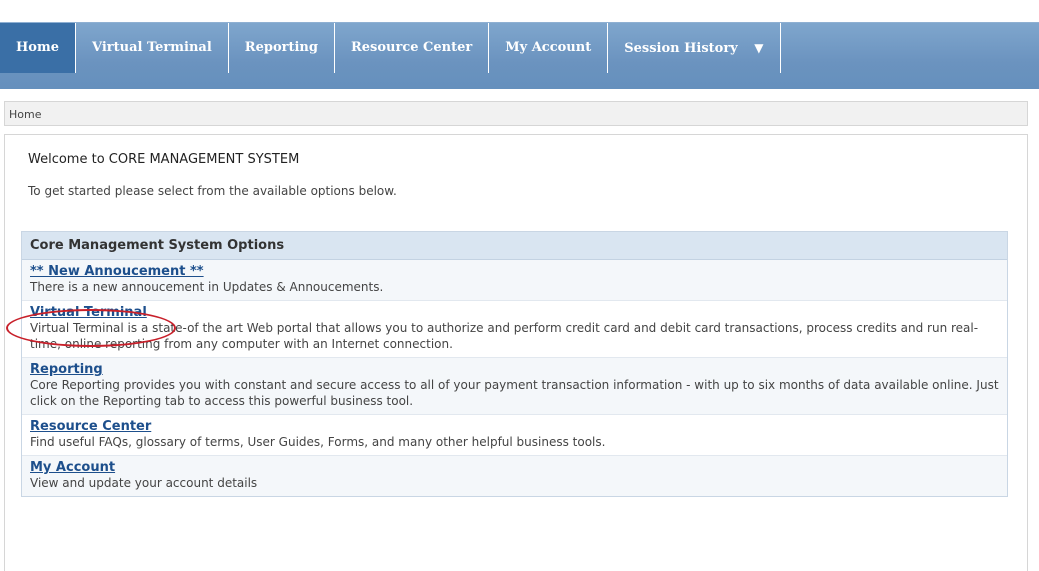 Image resolution: width=1039 pixels, height=571 pixels. Describe the element at coordinates (516, 113) in the screenshot. I see `breadcrumb: Home` at that location.